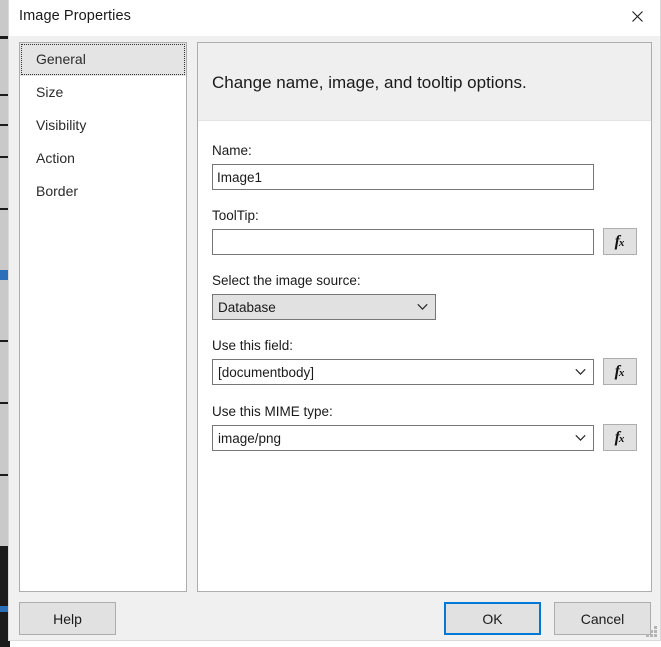  Describe the element at coordinates (247, 307) in the screenshot. I see `image-source-value: Database` at that location.